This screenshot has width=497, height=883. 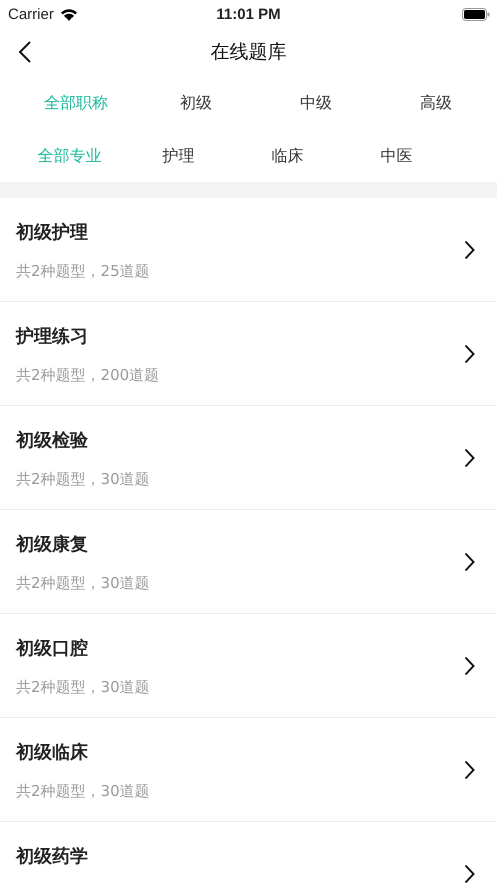 What do you see at coordinates (25, 52) in the screenshot?
I see `back-icon` at bounding box center [25, 52].